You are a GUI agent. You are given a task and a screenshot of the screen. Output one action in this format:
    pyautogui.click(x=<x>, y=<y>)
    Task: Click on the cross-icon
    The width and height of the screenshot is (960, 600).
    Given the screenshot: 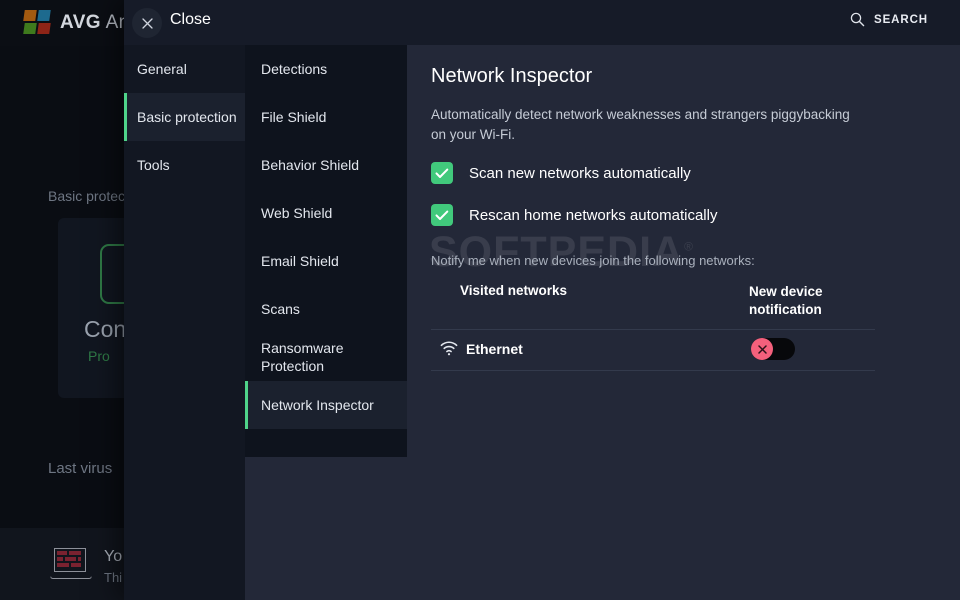 What is the action you would take?
    pyautogui.click(x=762, y=349)
    